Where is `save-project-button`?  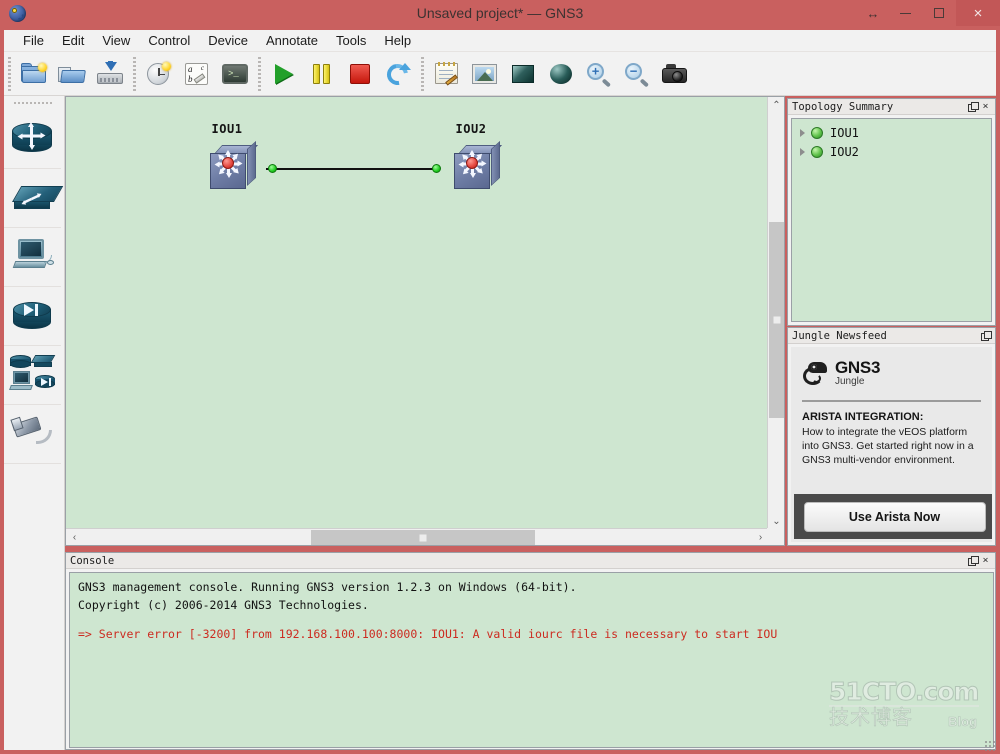
save-project-button is located at coordinates (110, 74).